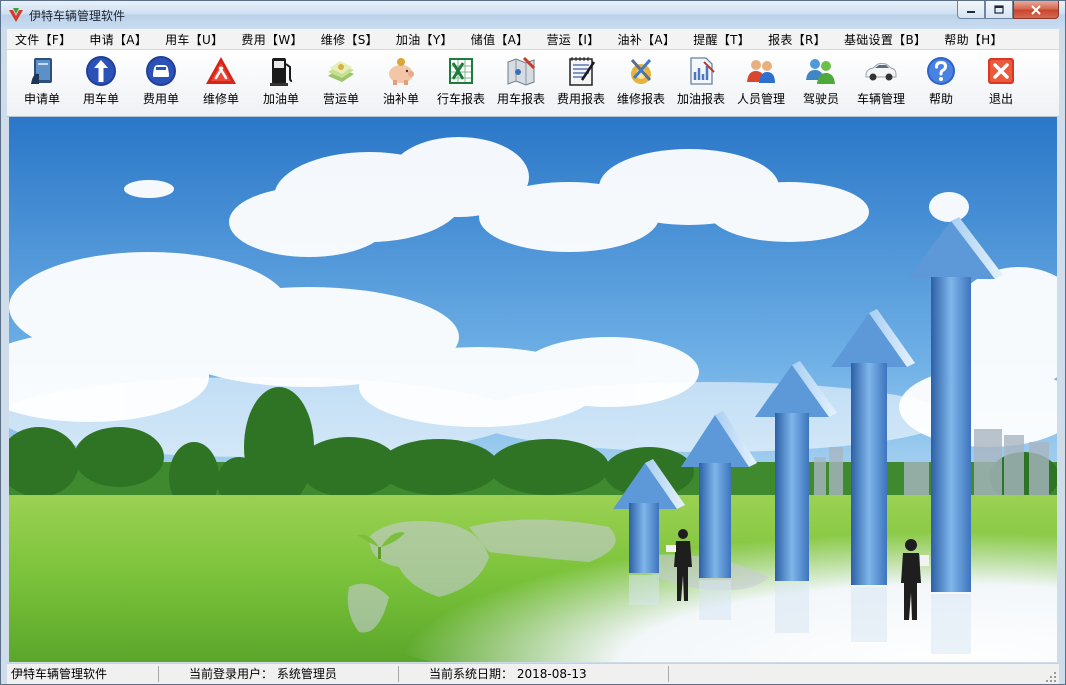 The image size is (1066, 685). Describe the element at coordinates (194, 39) in the screenshot. I see `menu-use-car: 用车【U】` at that location.